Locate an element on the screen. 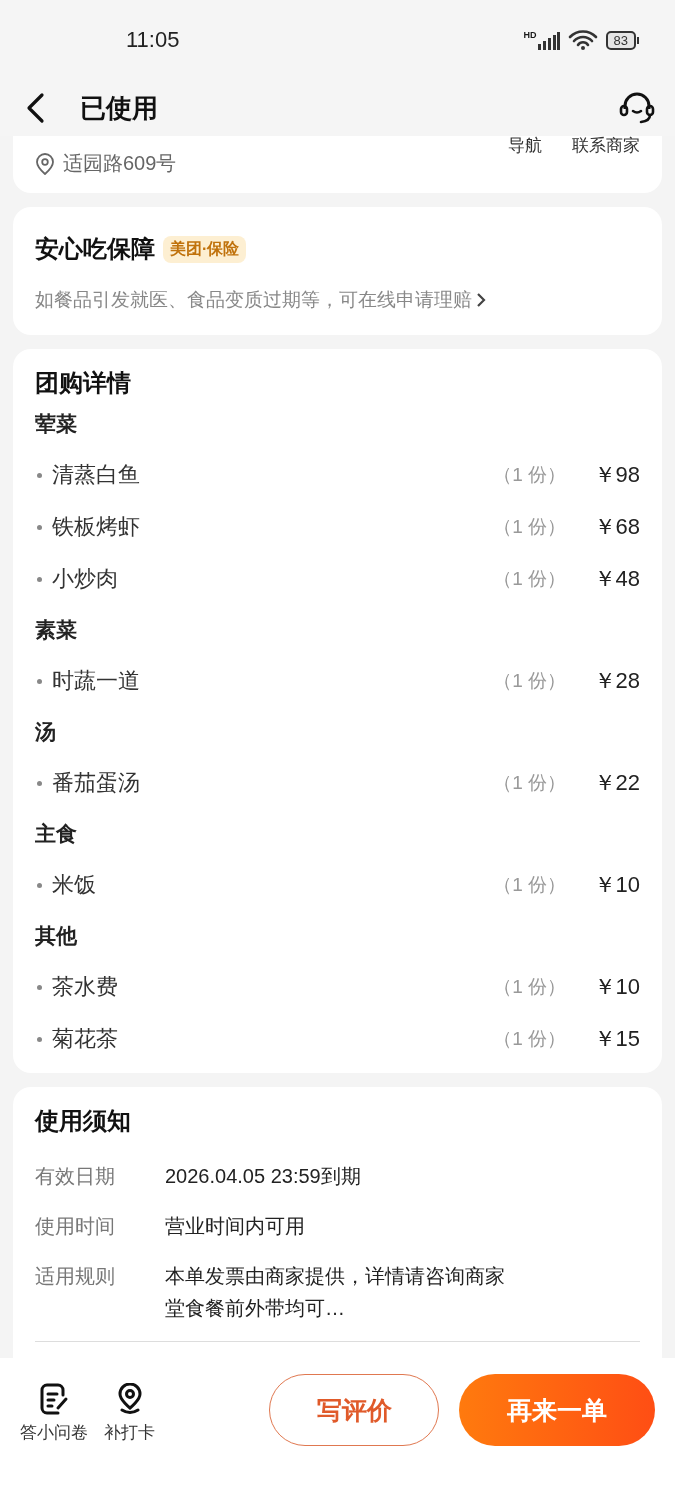 Image resolution: width=675 pixels, height=1500 pixels. notice-label: 适用规则 is located at coordinates (75, 1276).